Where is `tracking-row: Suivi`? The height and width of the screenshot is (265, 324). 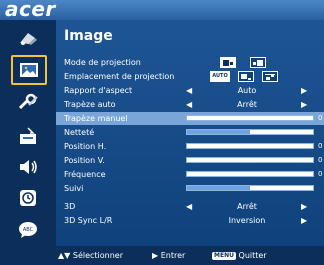
tracking-row: Suivi is located at coordinates (190, 188).